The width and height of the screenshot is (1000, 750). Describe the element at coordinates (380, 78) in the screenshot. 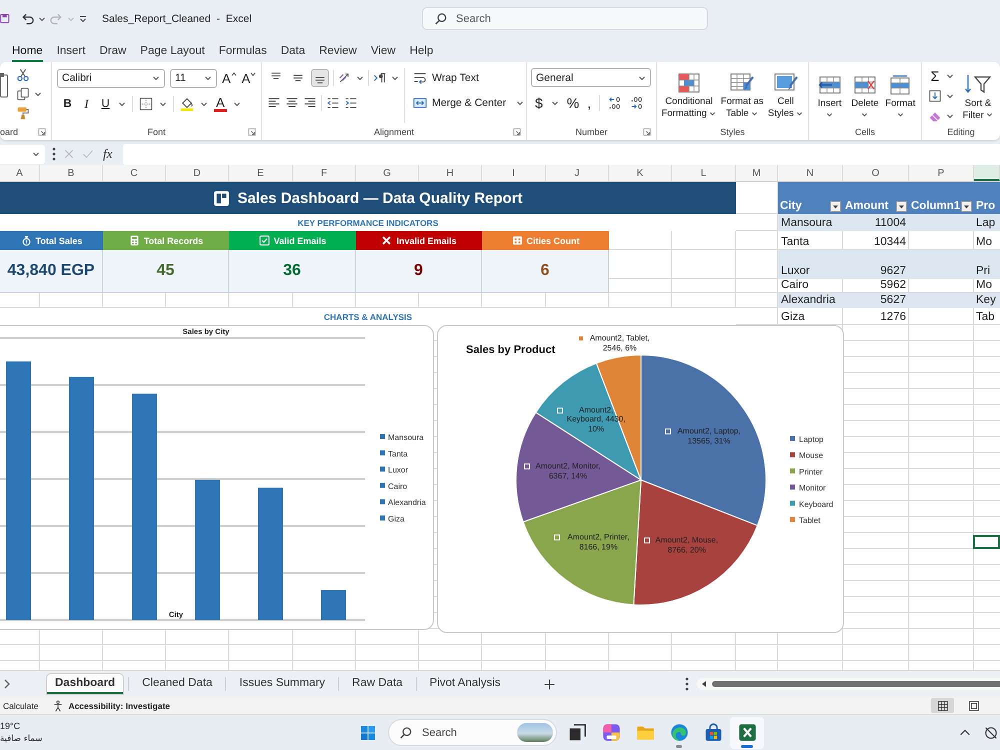

I see `text-direction-icon` at that location.